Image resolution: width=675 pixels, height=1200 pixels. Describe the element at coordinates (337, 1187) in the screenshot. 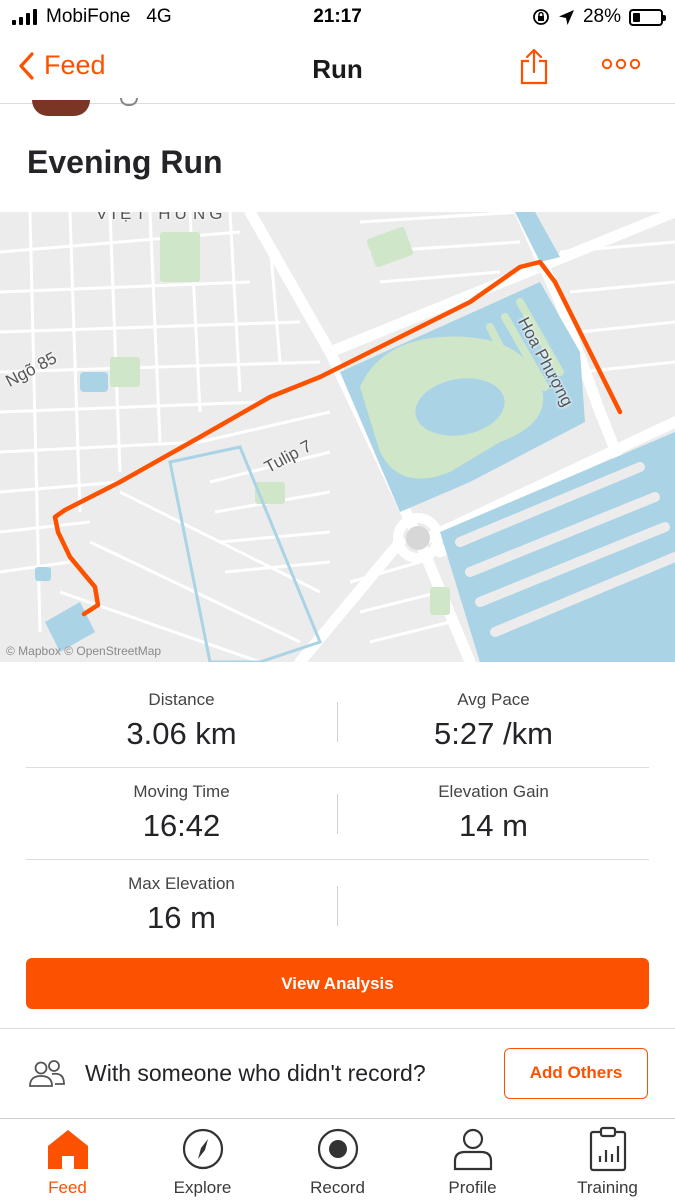

I see `tab-label: Record` at that location.